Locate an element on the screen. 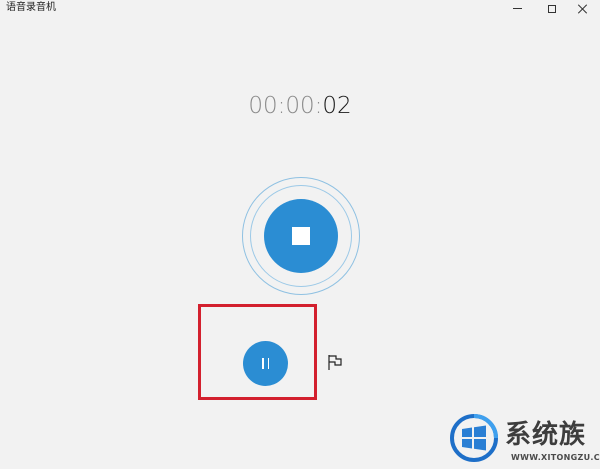 This screenshot has height=469, width=600. watermark: 系统族 WWW.XITONGZU.COM is located at coordinates (522, 438).